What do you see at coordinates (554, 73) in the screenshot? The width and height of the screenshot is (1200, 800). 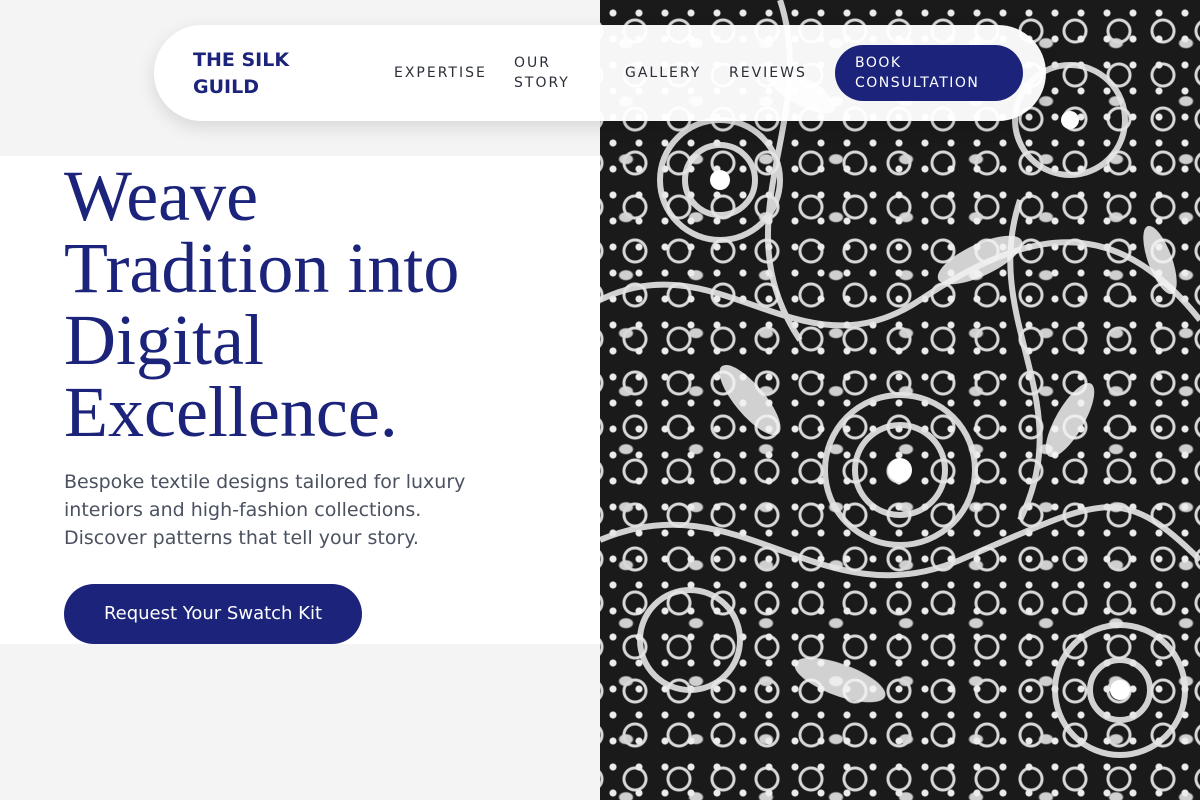 I see `nav-link-our-story: OUR STORY` at bounding box center [554, 73].